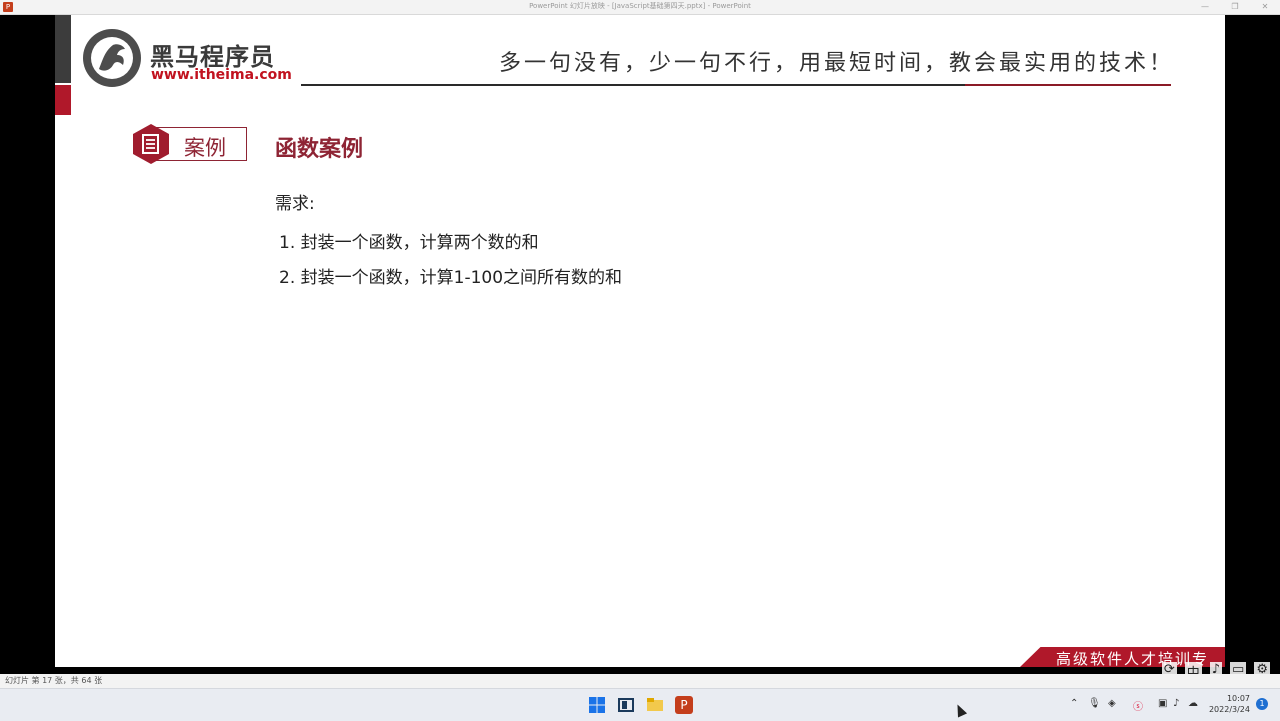 This screenshot has width=1280, height=721. Describe the element at coordinates (640, 704) in the screenshot. I see `taskbar: P ⌃ 🎙 ◈ ⓢ ▣ ♪ ☁ 10:07 2022/3/24 1` at that location.